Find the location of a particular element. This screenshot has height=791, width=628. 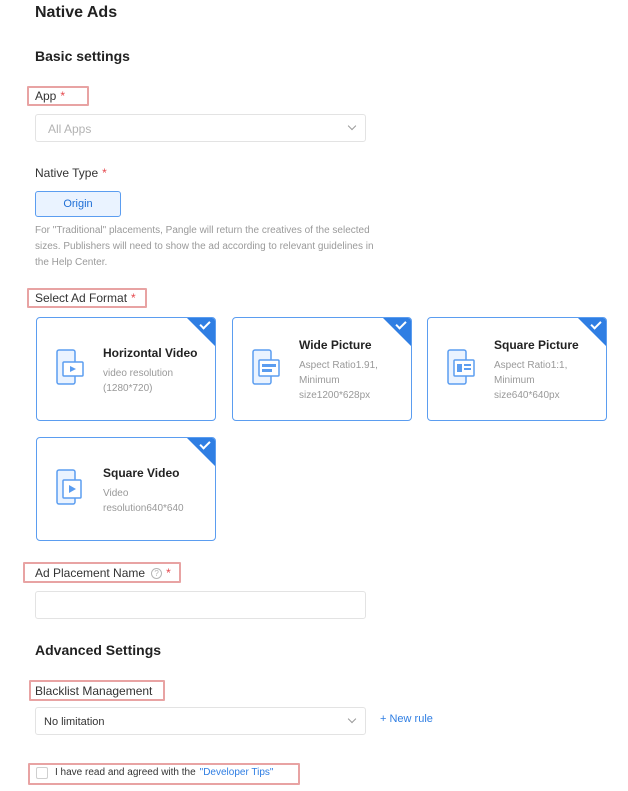

horizontal-video-icon is located at coordinates (70, 367).